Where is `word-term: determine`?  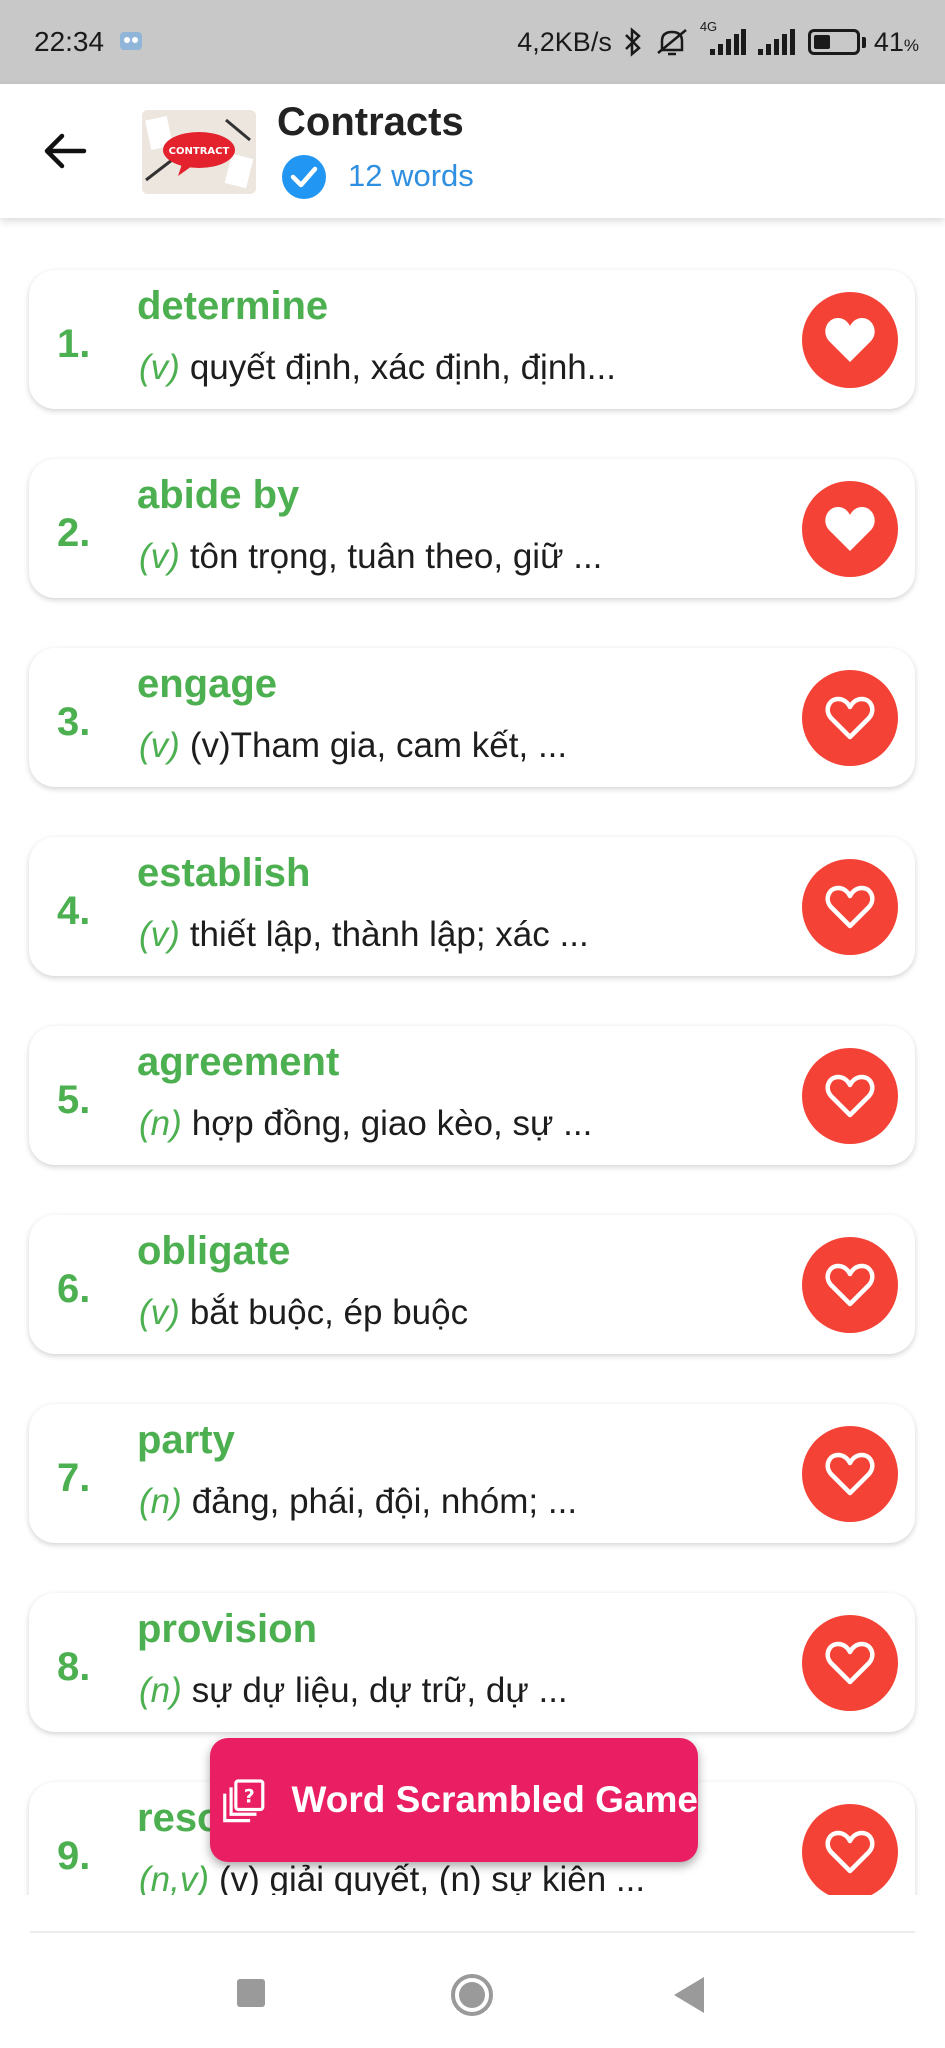 word-term: determine is located at coordinates (233, 306).